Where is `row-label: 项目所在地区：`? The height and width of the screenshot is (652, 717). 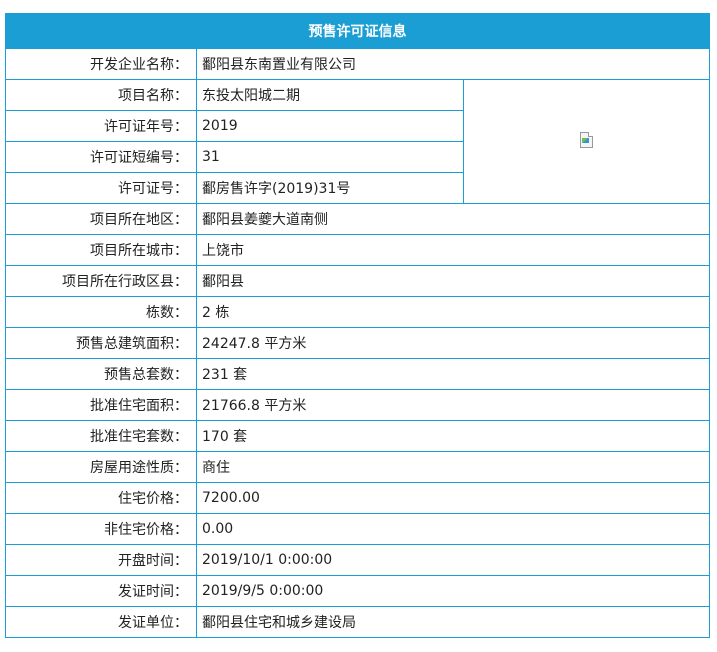
row-label: 项目所在地区： is located at coordinates (101, 219).